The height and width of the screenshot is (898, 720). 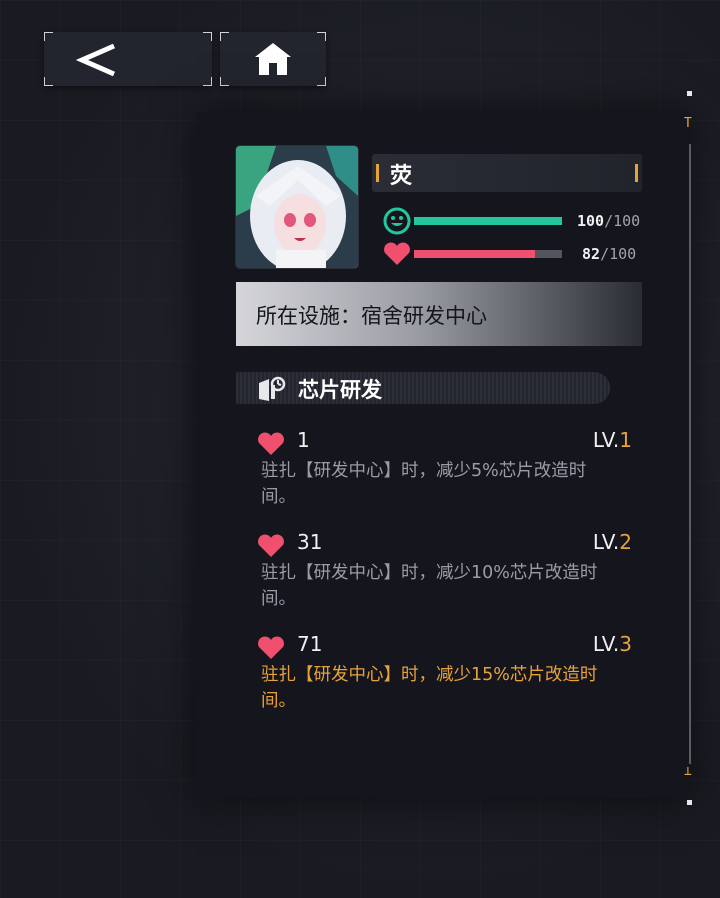 I want to click on skill-description: 驻扎【研发中心】时，减少5%芯片改造时间。, so click(x=424, y=484).